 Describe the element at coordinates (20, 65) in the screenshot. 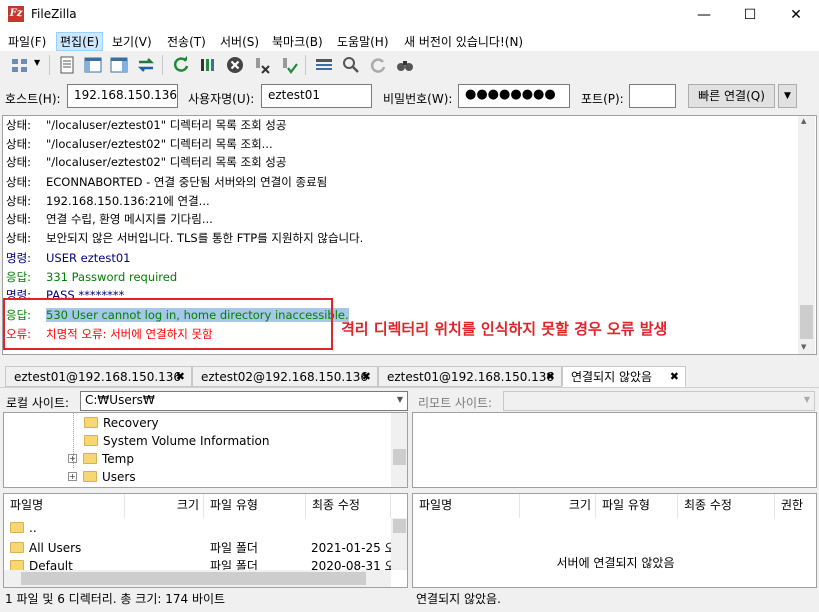

I see `site-manager-icon` at that location.